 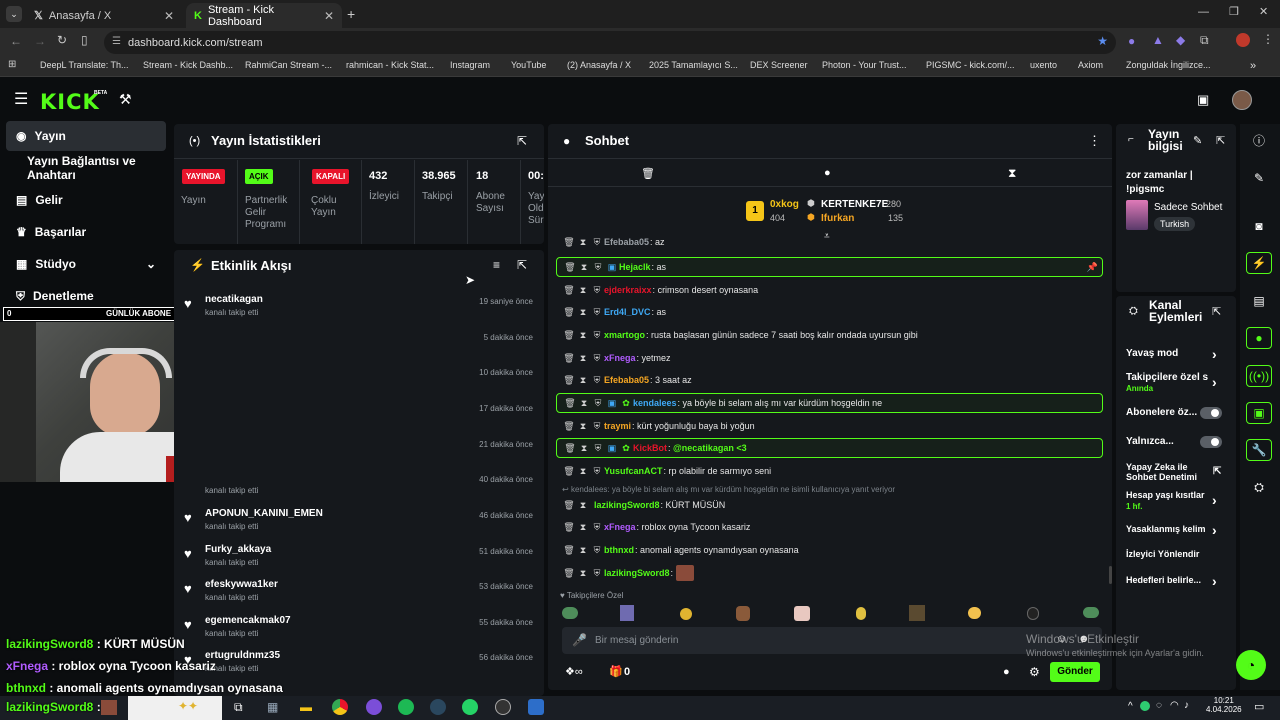 I want to click on extension-icon: ▲, so click(x=1158, y=40).